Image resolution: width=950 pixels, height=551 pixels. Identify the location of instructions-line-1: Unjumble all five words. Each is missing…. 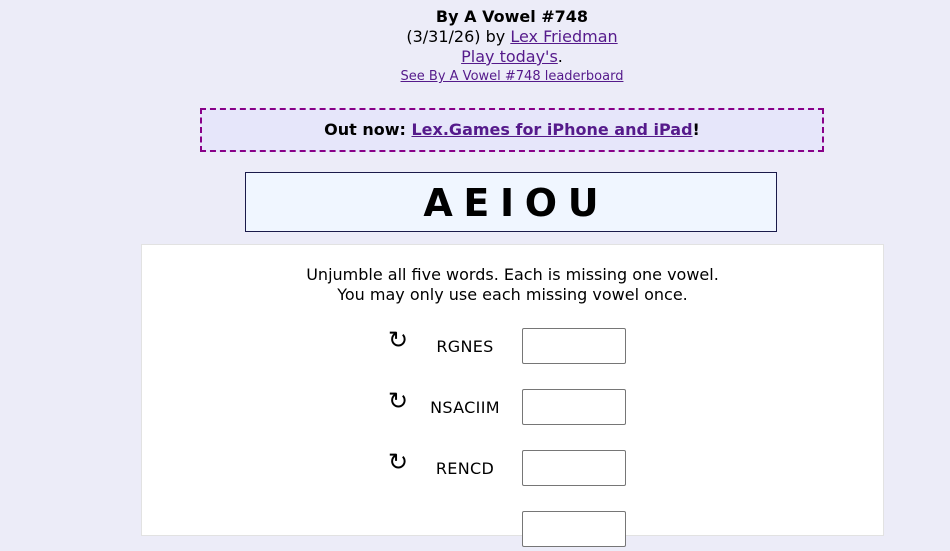
(512, 274).